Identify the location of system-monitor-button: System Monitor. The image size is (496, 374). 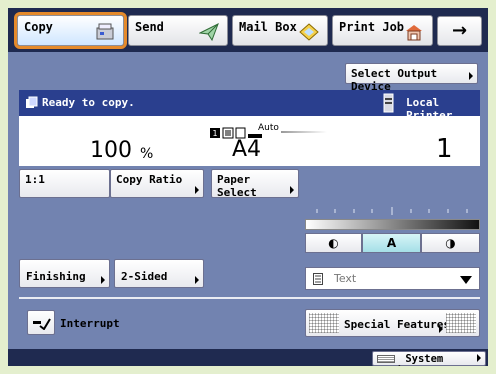
(429, 358).